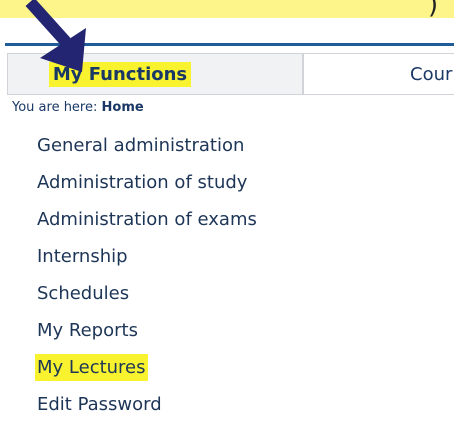  I want to click on breadcrumb-home-link: Home, so click(123, 107).